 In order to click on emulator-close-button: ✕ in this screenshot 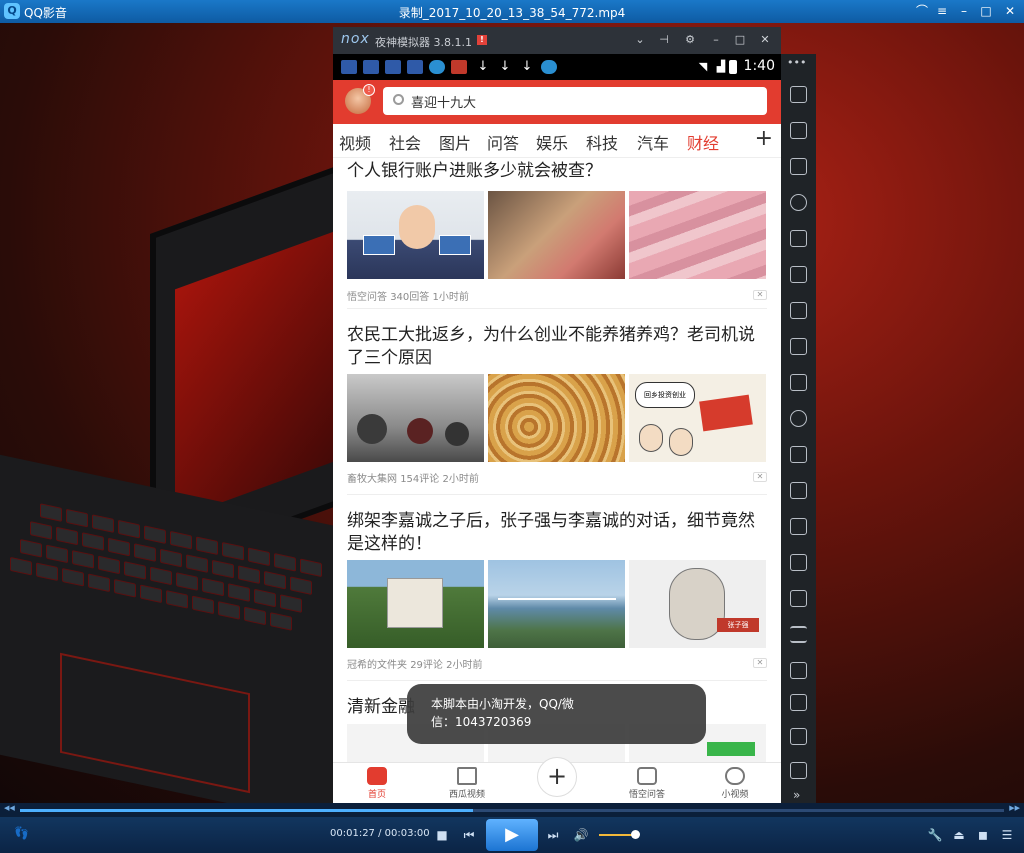, I will do `click(765, 40)`.